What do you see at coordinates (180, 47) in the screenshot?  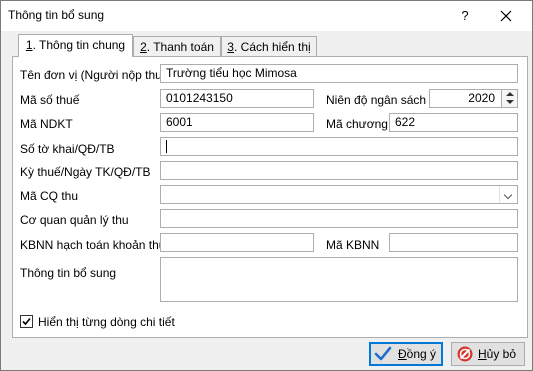 I see `tab-label: . Thanh toán` at bounding box center [180, 47].